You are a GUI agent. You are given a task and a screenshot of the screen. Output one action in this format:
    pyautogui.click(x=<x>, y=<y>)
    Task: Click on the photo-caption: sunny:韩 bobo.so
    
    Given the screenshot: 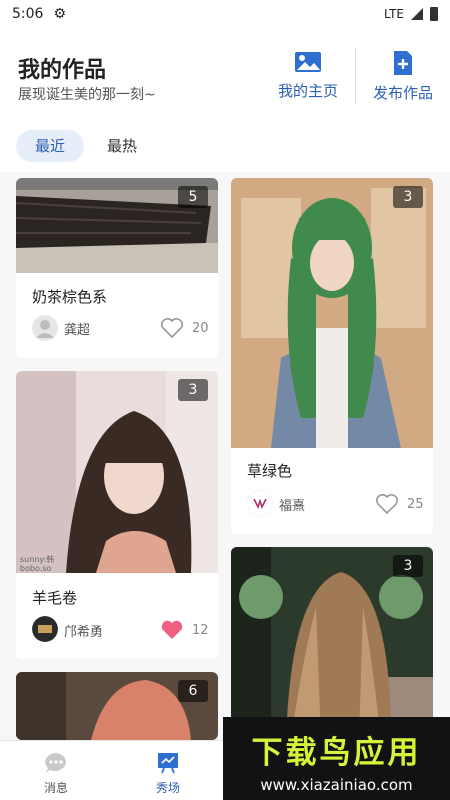 What is the action you would take?
    pyautogui.click(x=37, y=564)
    